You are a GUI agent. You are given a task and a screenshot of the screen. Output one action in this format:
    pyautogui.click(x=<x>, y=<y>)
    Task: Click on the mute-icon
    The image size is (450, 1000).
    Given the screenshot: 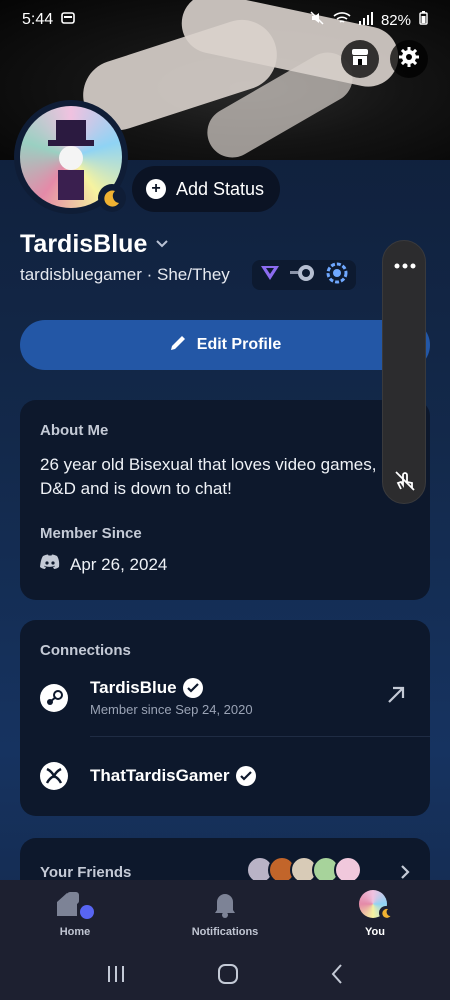 What is the action you would take?
    pyautogui.click(x=317, y=20)
    